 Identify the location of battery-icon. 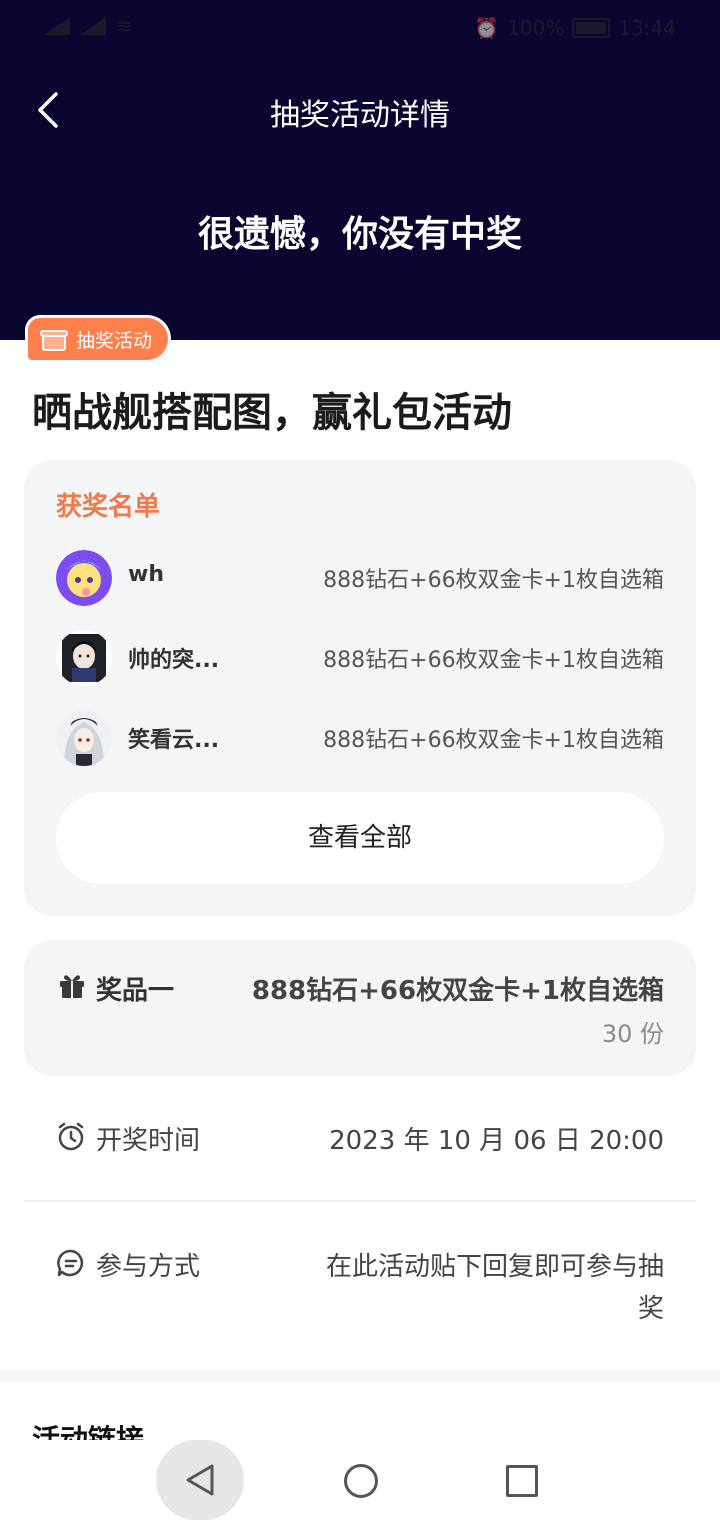
(591, 28).